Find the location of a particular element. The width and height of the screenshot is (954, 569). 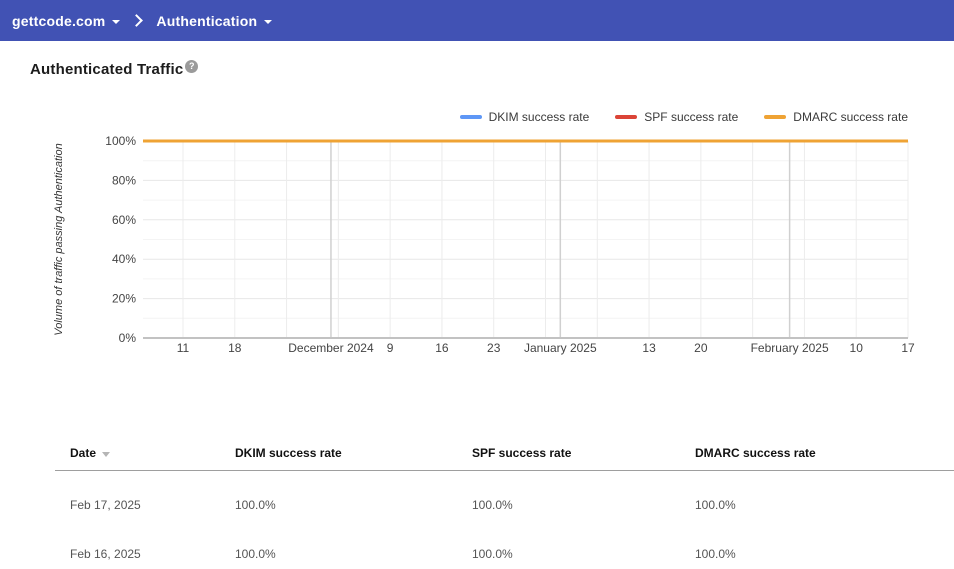

x-axis-tick-label: 18 is located at coordinates (235, 348).